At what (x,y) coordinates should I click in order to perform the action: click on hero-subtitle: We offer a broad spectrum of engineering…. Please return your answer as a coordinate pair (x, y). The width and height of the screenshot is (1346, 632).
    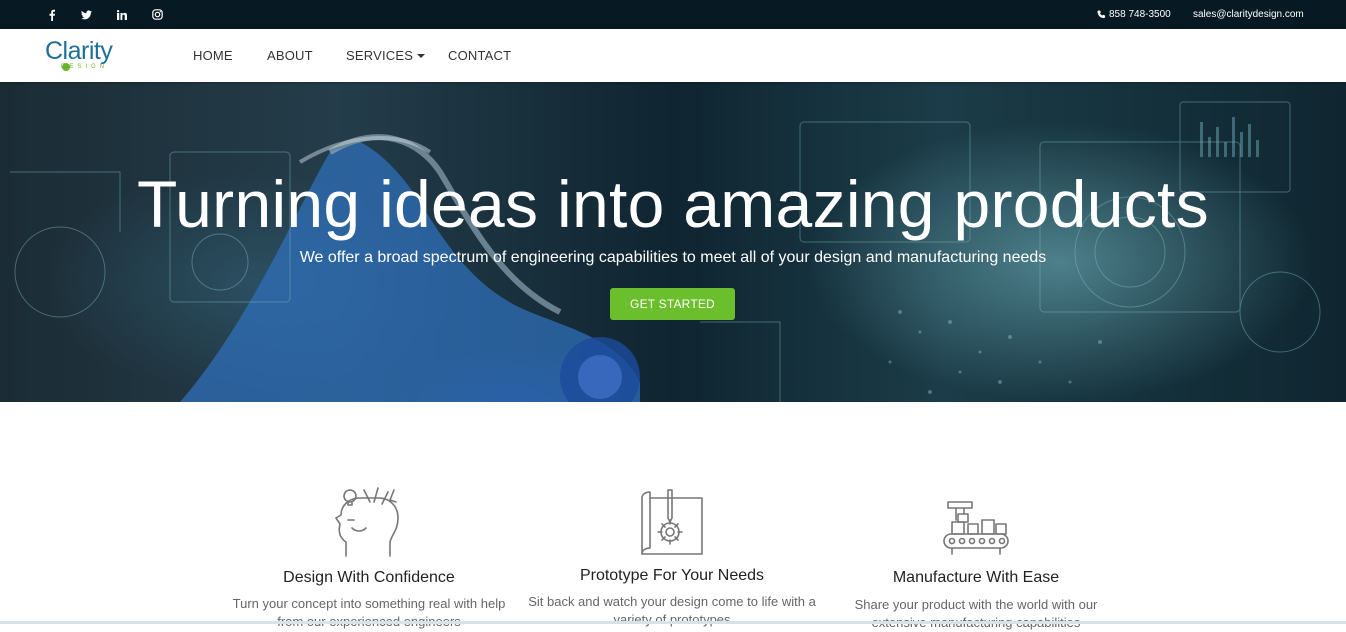
    Looking at the image, I should click on (673, 257).